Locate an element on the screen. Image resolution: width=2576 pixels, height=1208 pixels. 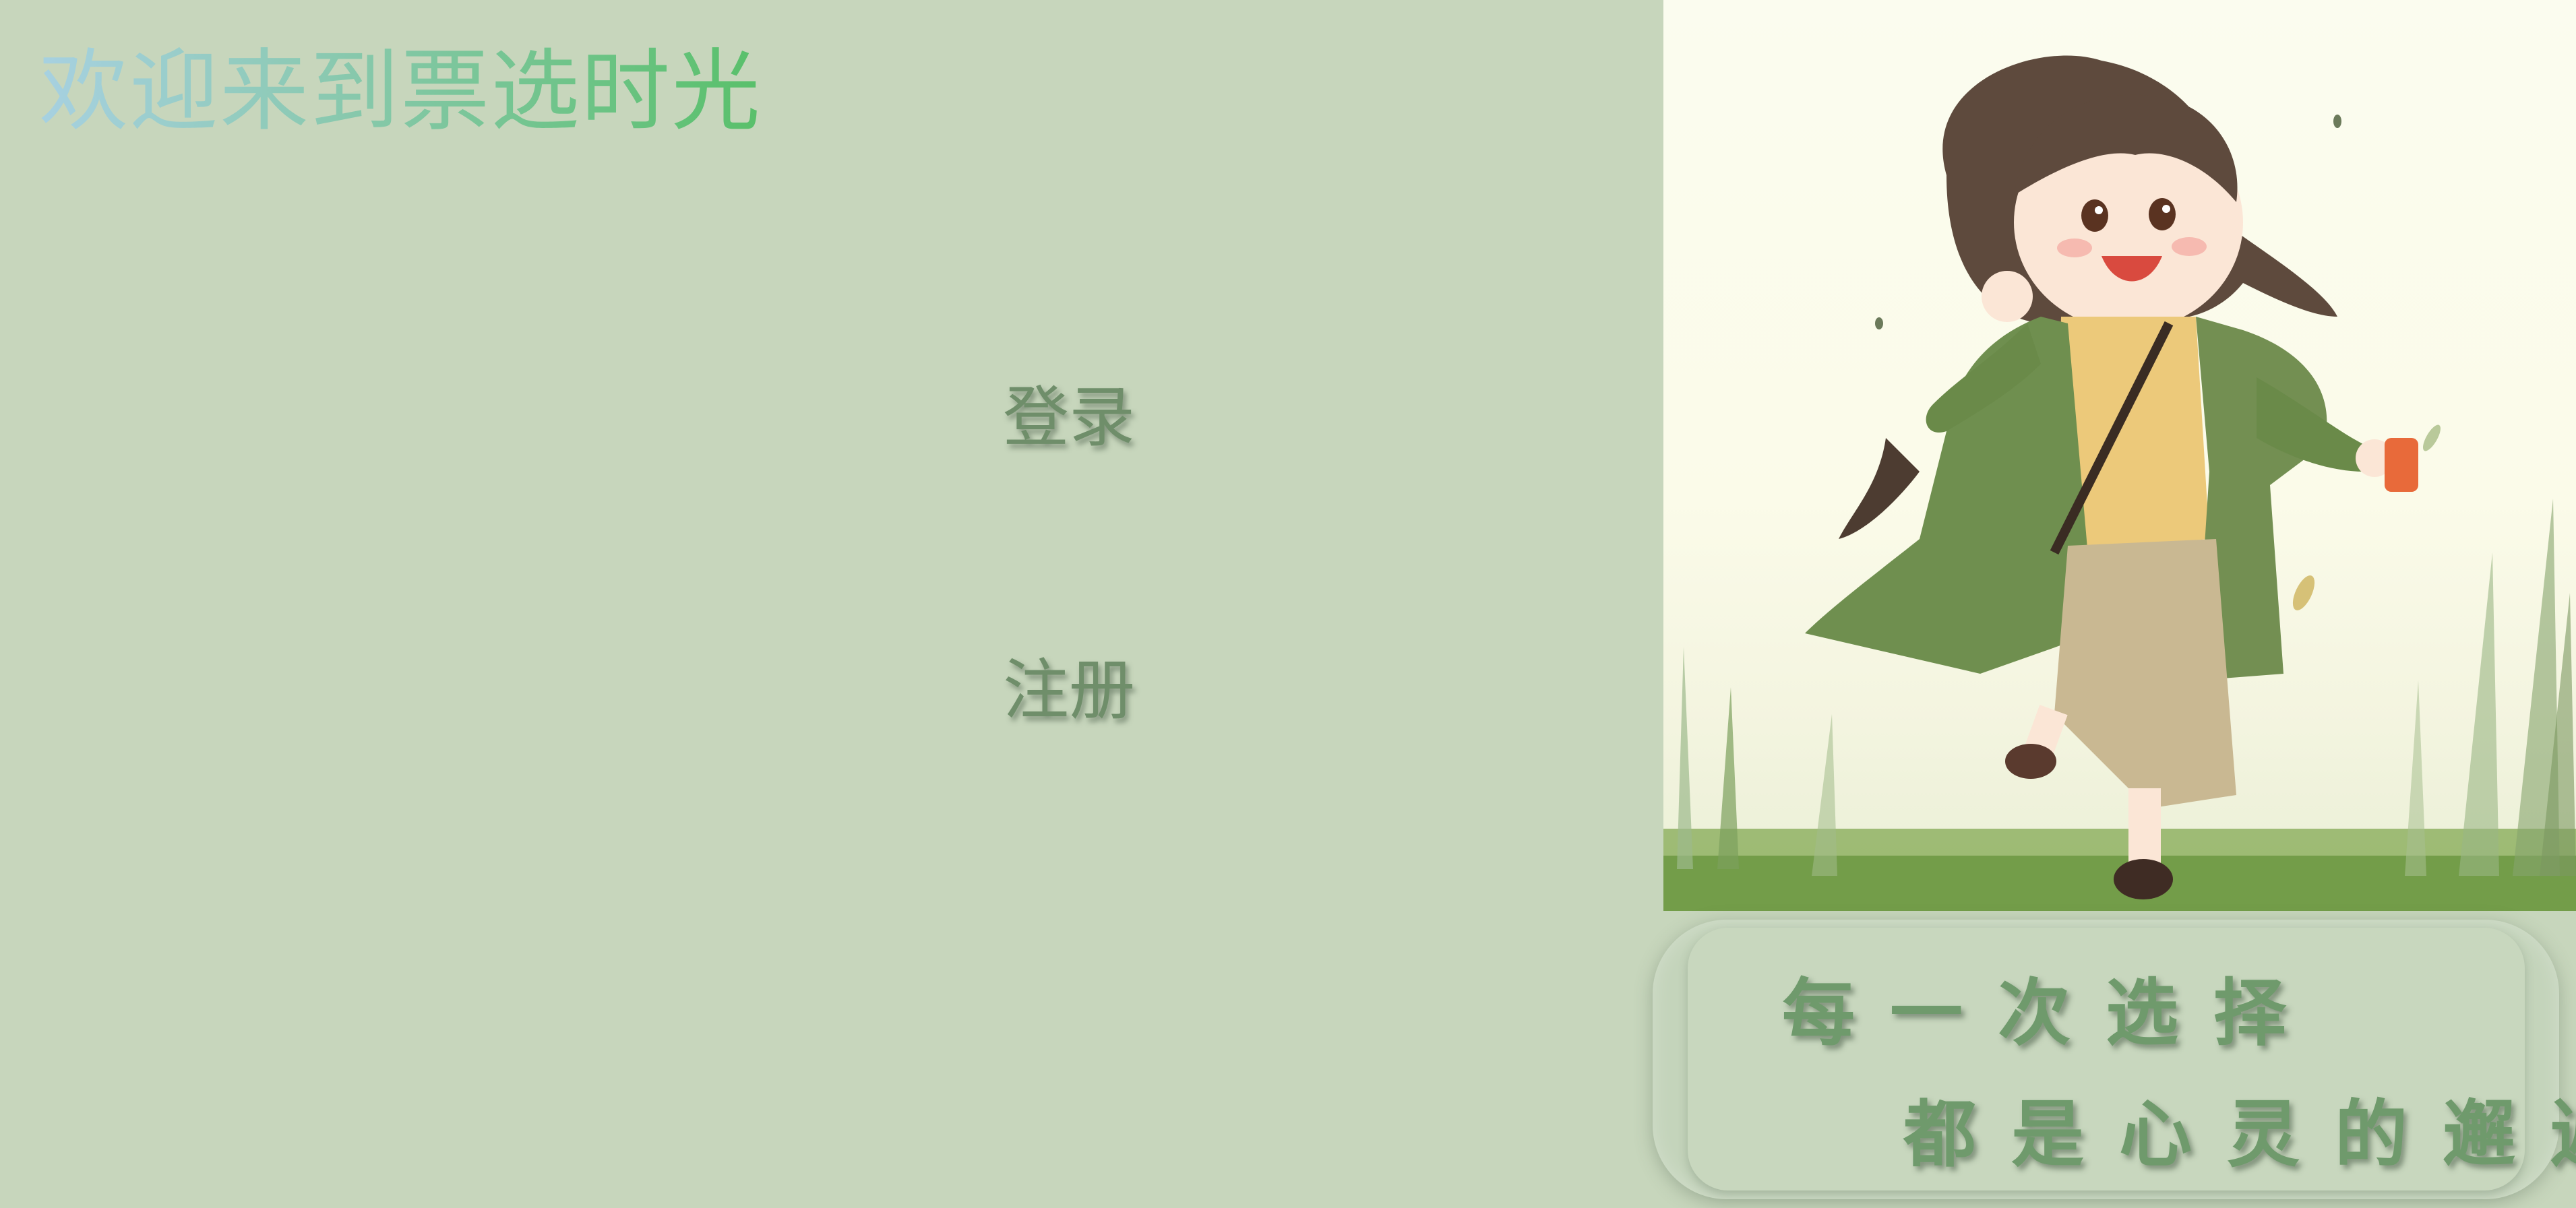
welcome-title: 欢迎来到票选时光 is located at coordinates (401, 92).